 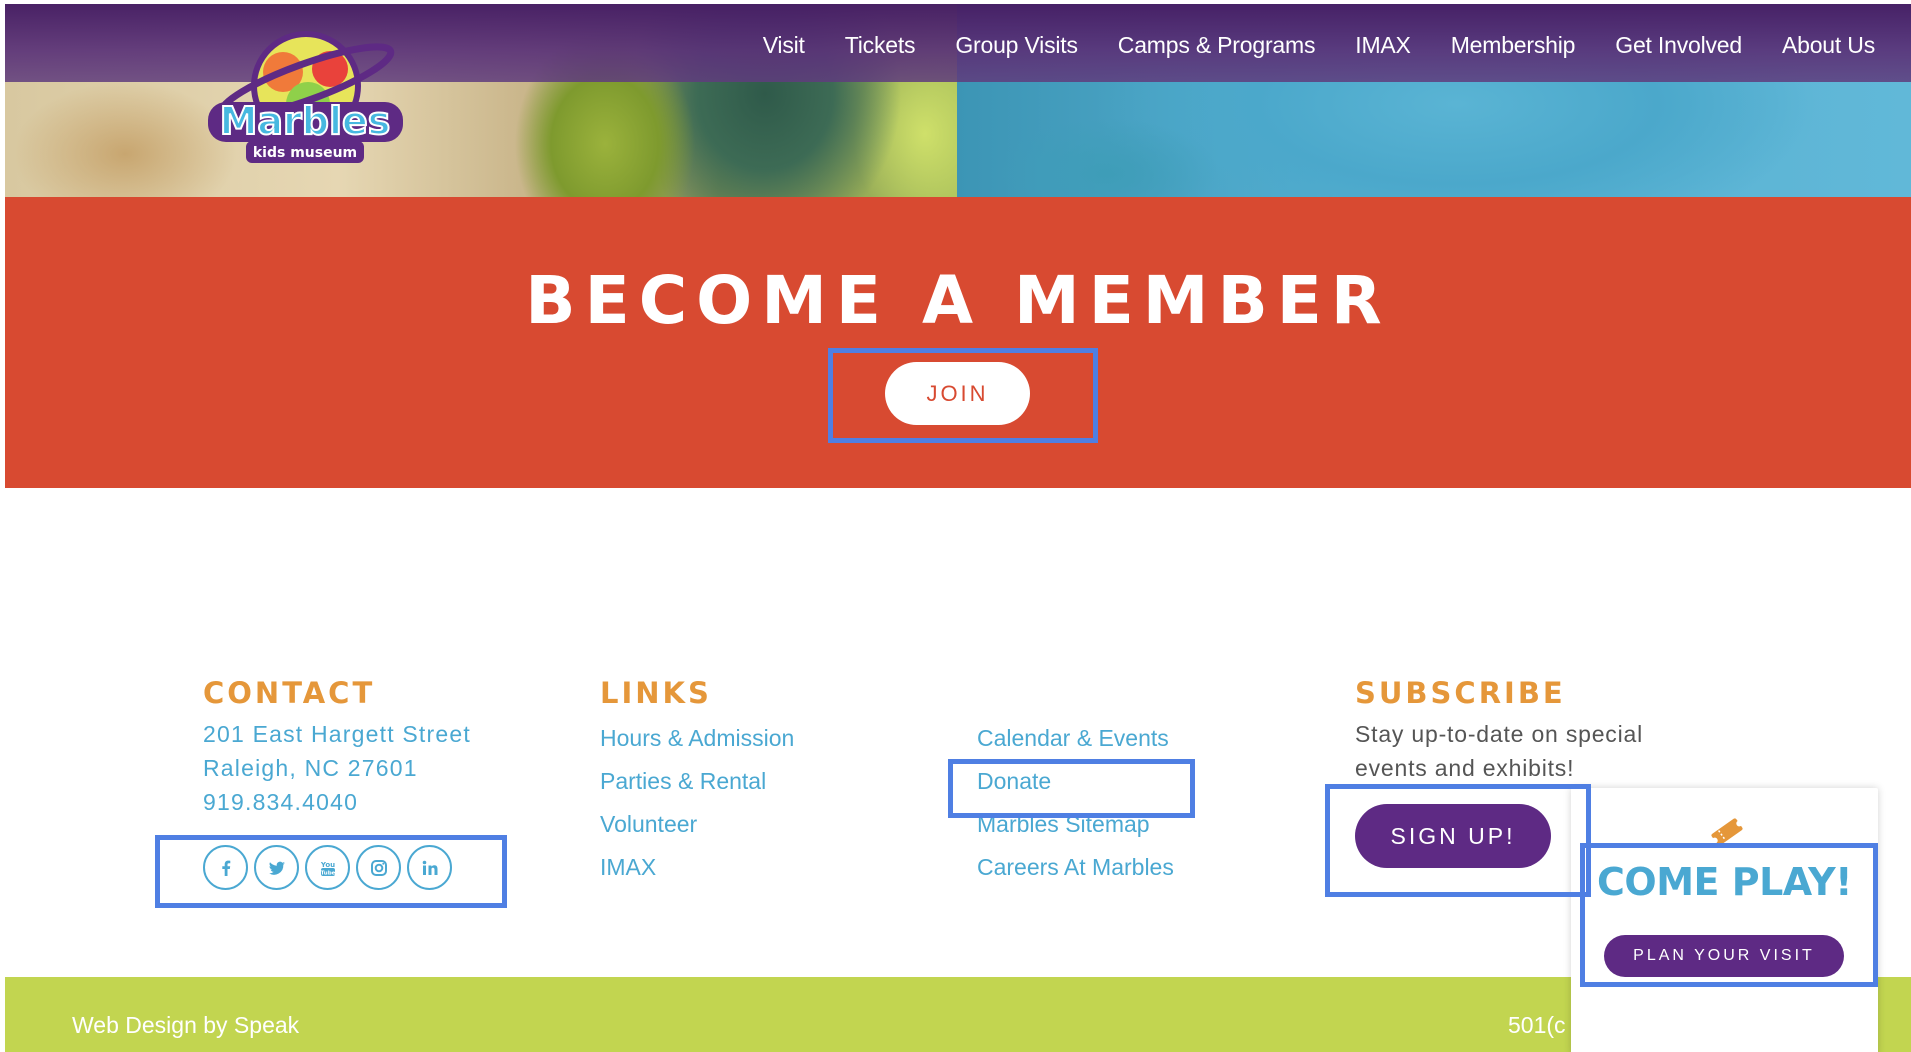 I want to click on come-play-card: COME PLAY! PLAN YOUR VISIT, so click(x=1724, y=920).